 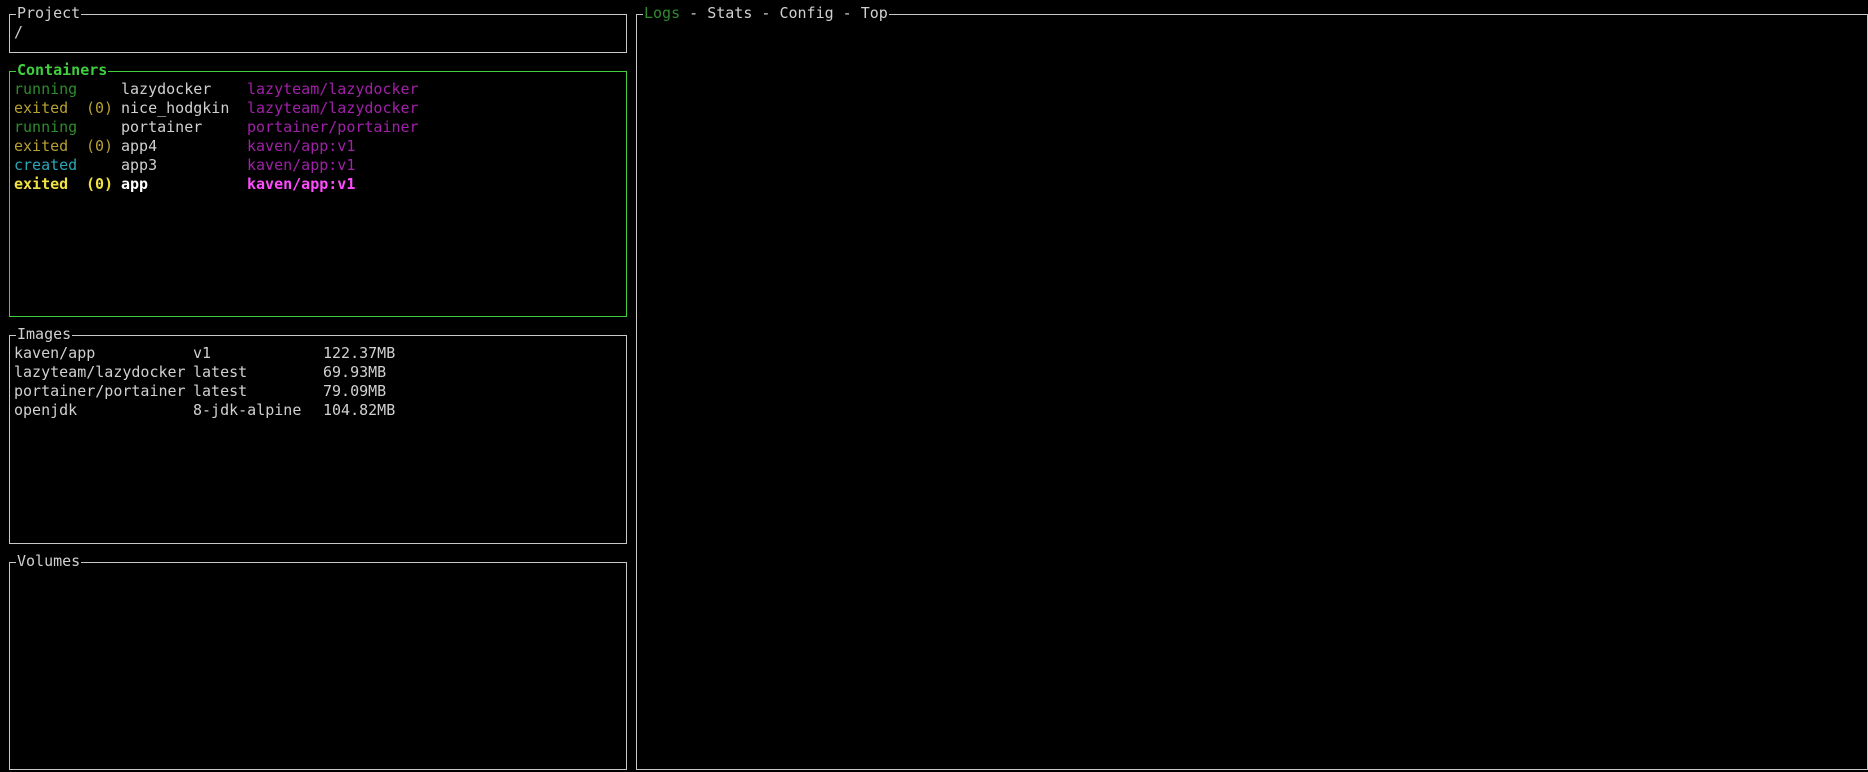 I want to click on project-panel: Project /, so click(x=318, y=28).